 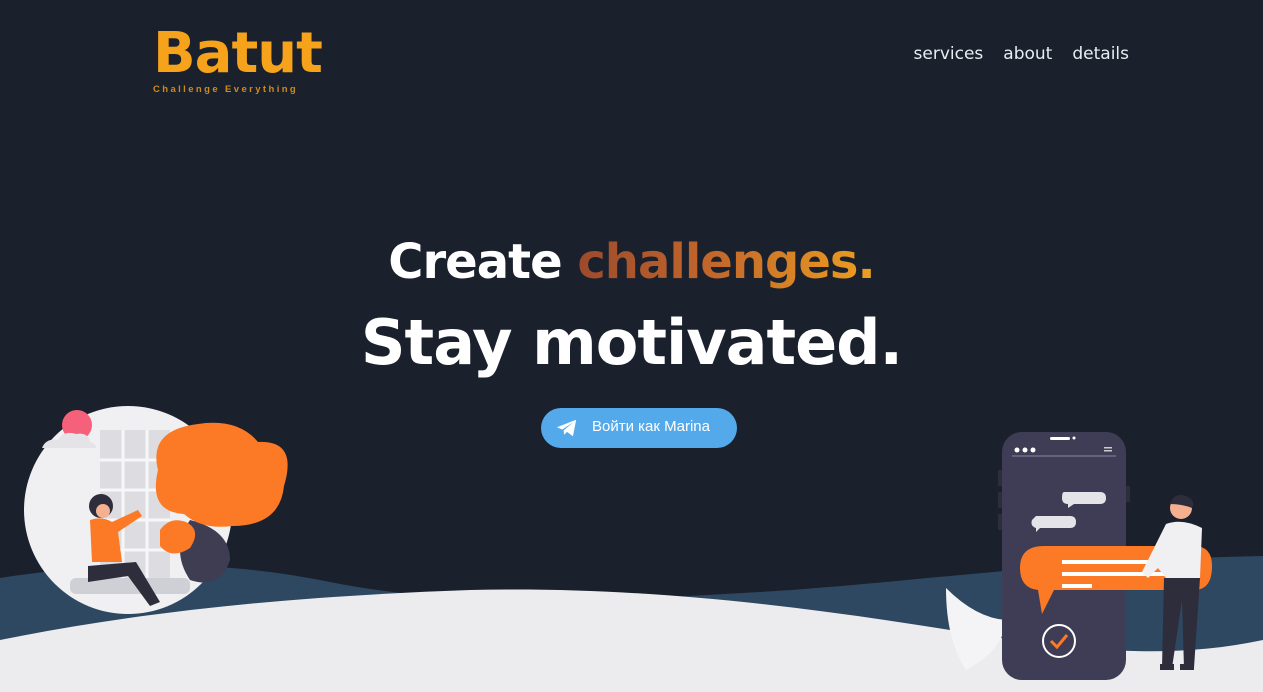 What do you see at coordinates (631, 342) in the screenshot?
I see `hero-heading-line2: Stay motivated.` at bounding box center [631, 342].